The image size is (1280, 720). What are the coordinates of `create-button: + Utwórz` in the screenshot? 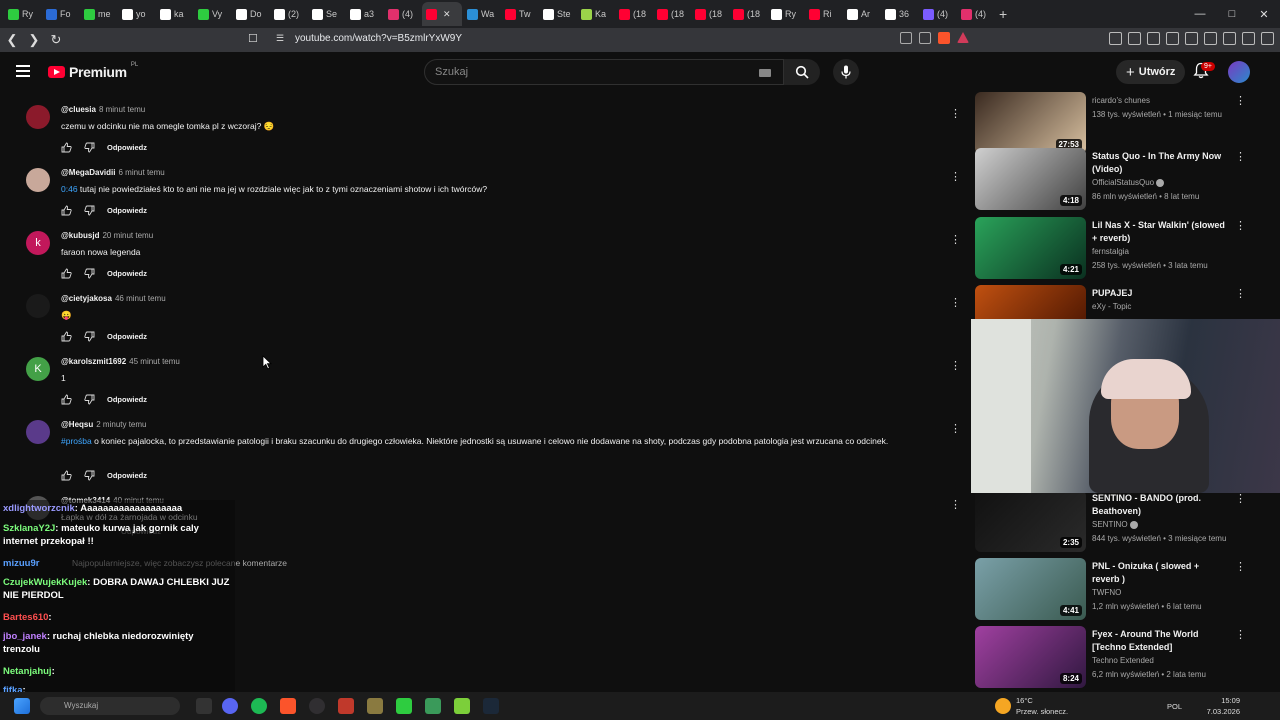 It's located at (1151, 72).